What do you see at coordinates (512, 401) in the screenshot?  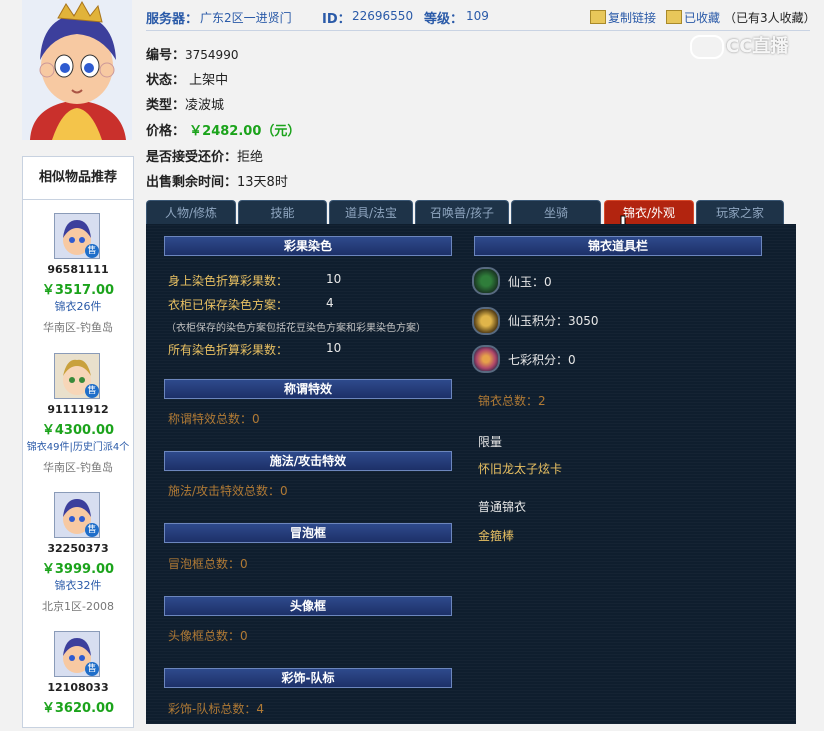 I see `outfit-total: 锦衣总数：2` at bounding box center [512, 401].